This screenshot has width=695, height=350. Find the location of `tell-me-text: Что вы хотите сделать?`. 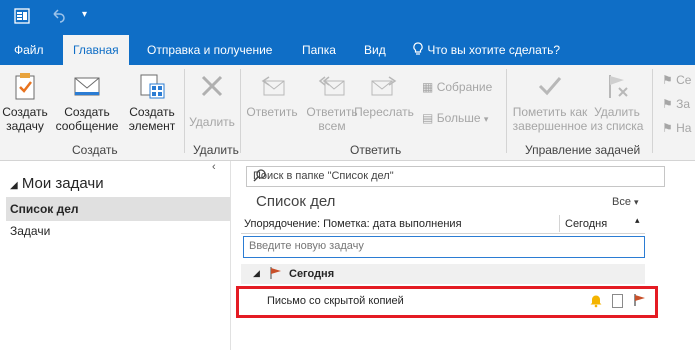

tell-me-text: Что вы хотите сделать? is located at coordinates (493, 50).